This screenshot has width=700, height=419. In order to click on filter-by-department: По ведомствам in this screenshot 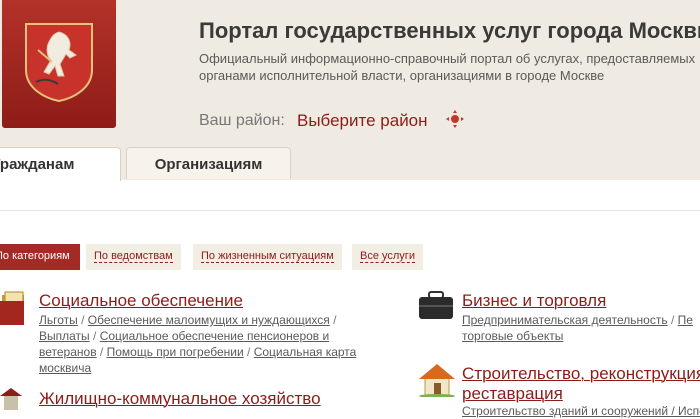, I will do `click(133, 257)`.